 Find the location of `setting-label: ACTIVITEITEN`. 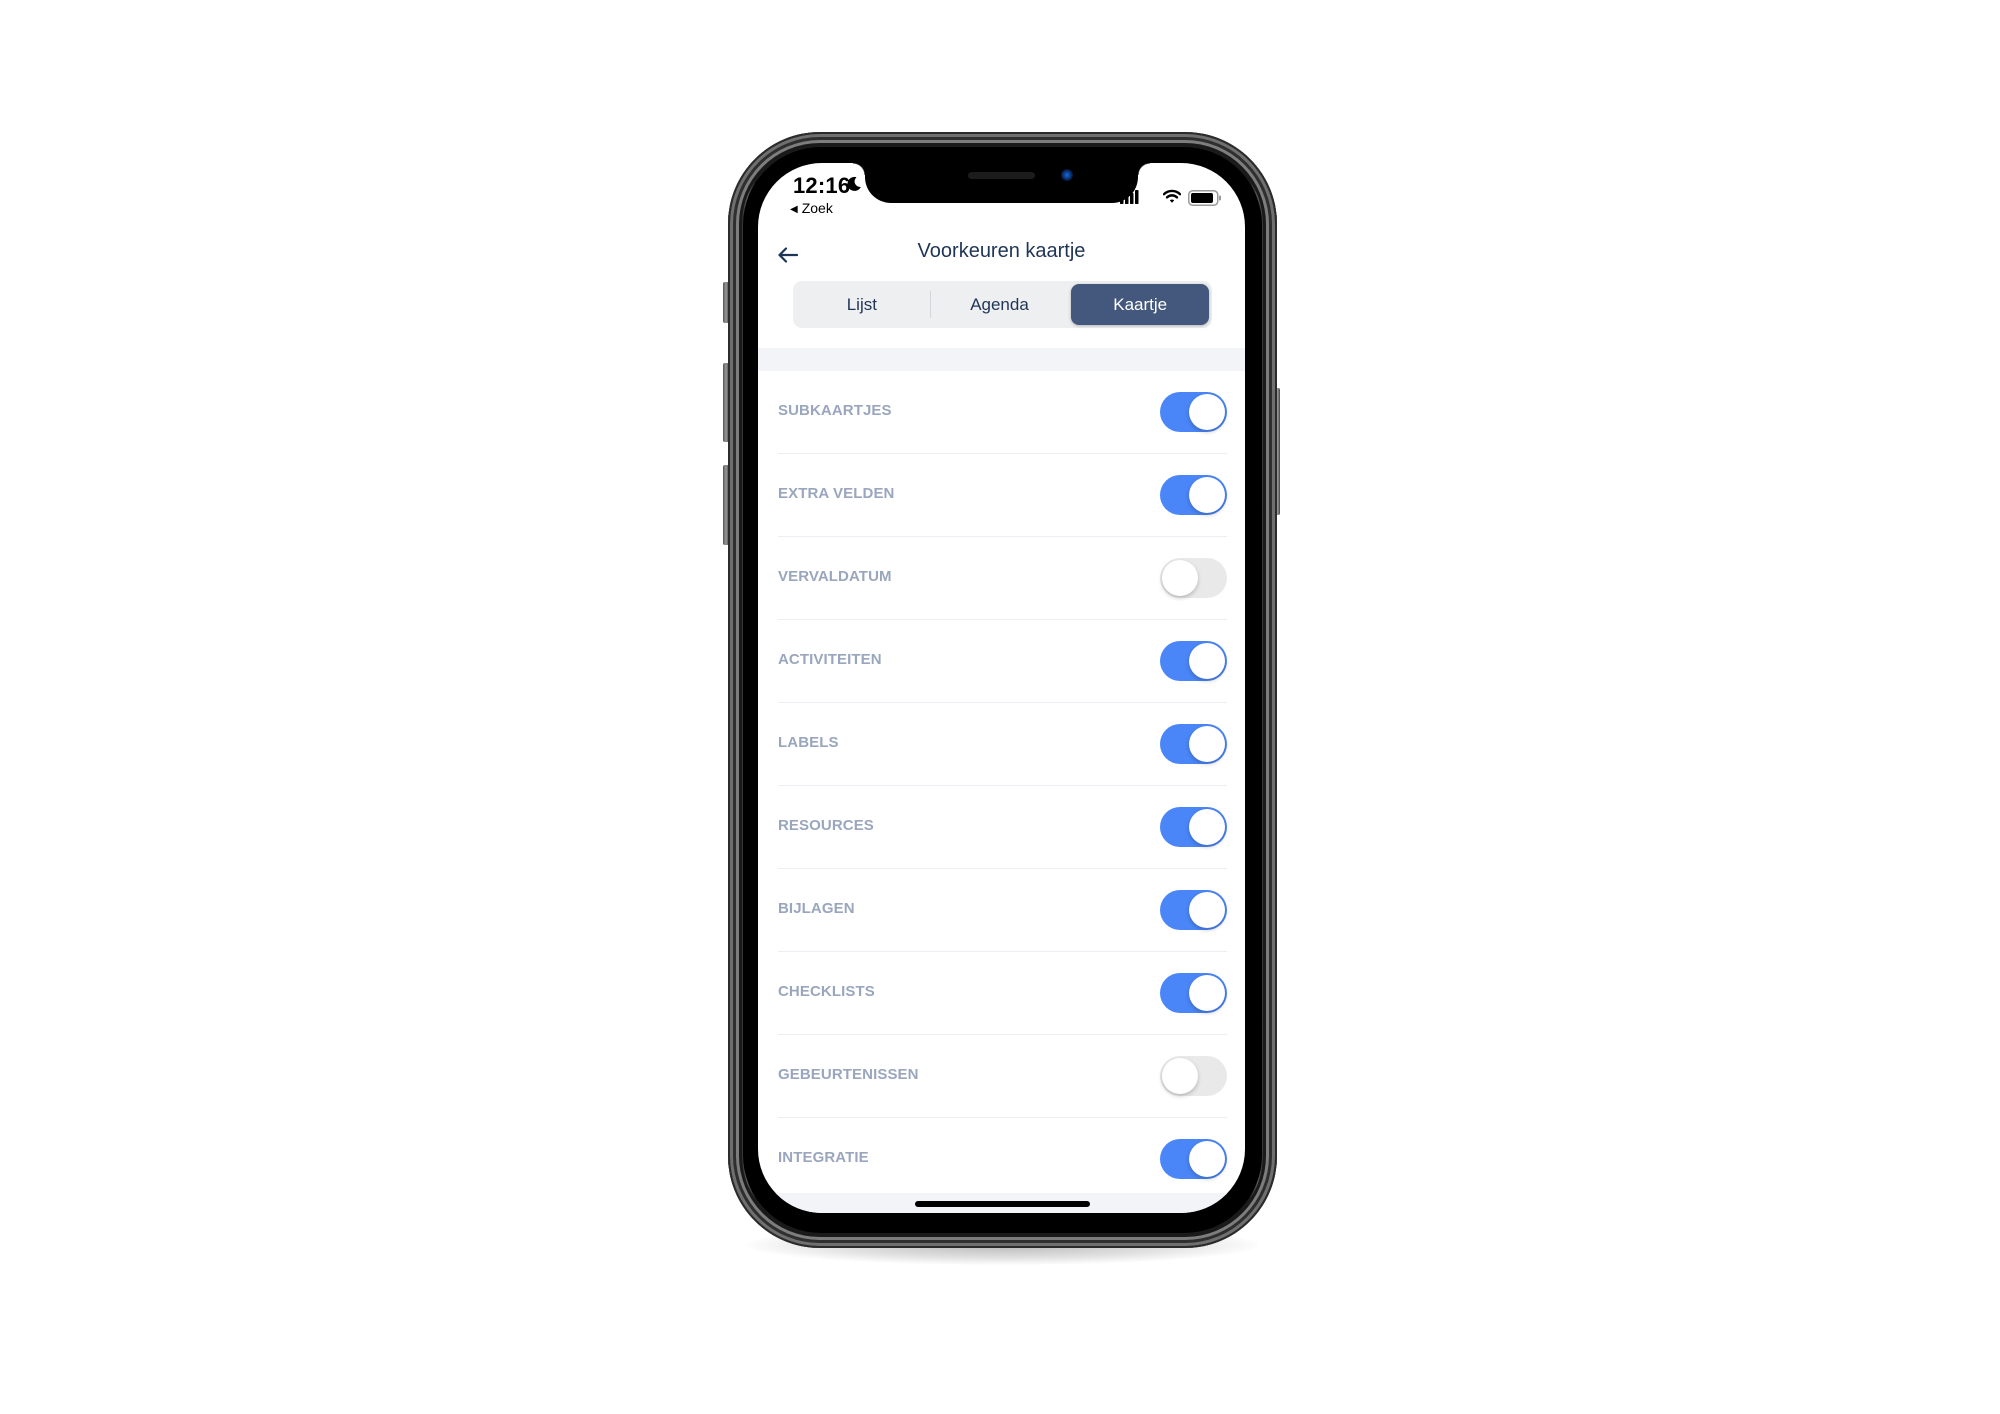

setting-label: ACTIVITEITEN is located at coordinates (830, 659).